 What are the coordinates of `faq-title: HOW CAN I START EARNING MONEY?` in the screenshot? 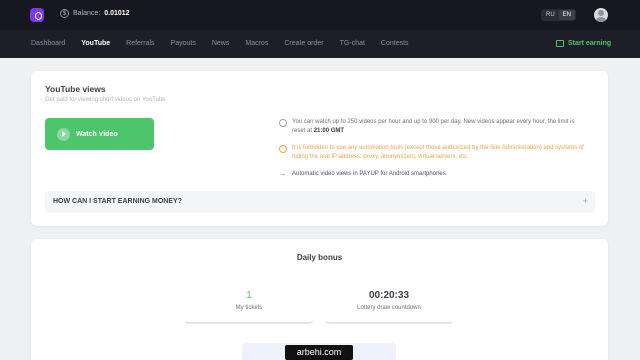 It's located at (117, 201).